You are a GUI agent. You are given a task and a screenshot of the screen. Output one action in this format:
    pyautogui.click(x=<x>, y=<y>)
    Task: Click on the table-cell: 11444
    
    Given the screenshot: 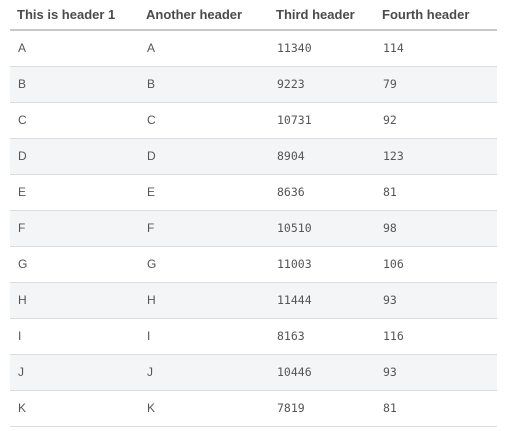 What is the action you would take?
    pyautogui.click(x=322, y=300)
    